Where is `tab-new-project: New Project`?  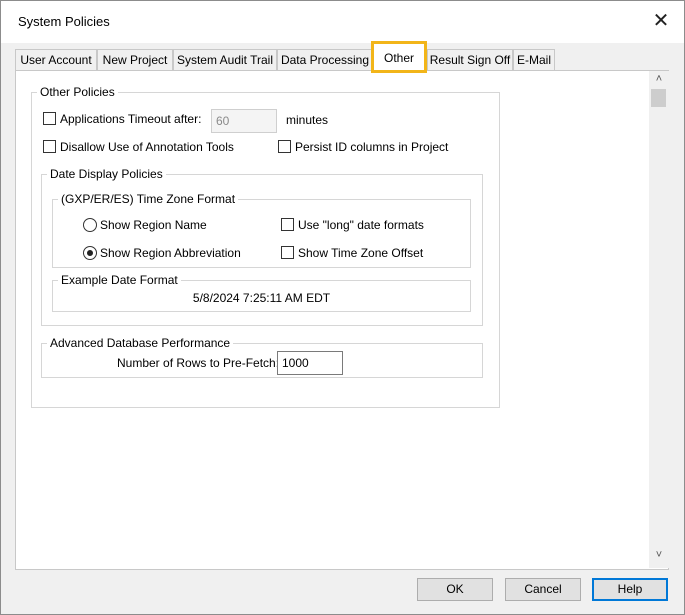
tab-new-project: New Project is located at coordinates (135, 60).